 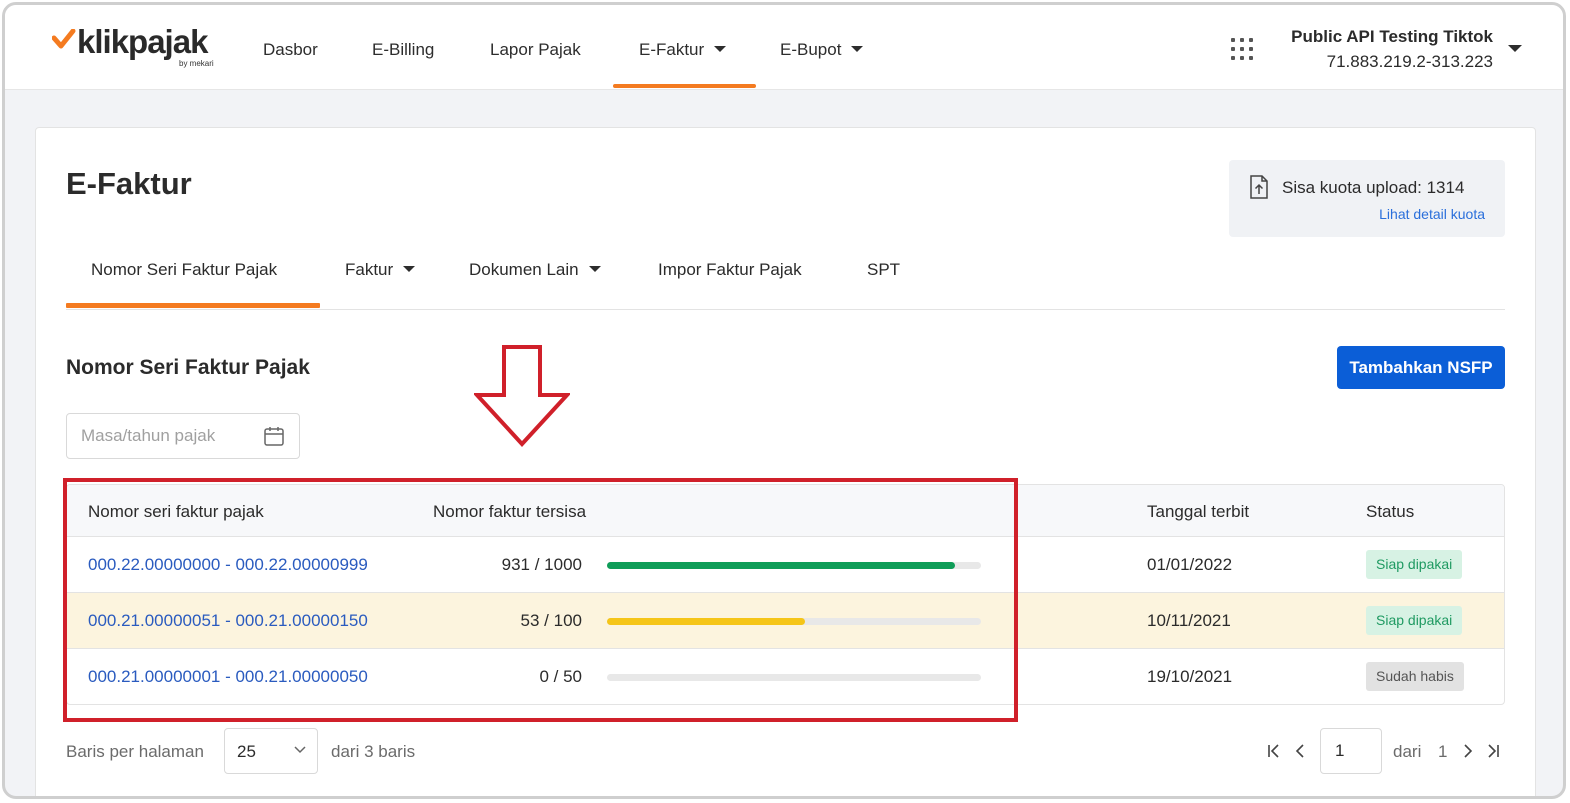 I want to click on of-pages-label: dari, so click(x=1407, y=751).